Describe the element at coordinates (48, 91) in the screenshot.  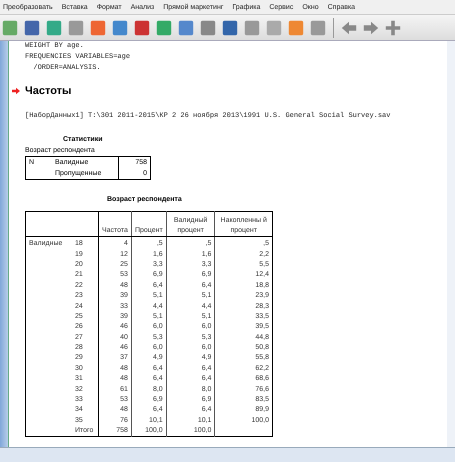
I see `section-heading: Частоты` at that location.